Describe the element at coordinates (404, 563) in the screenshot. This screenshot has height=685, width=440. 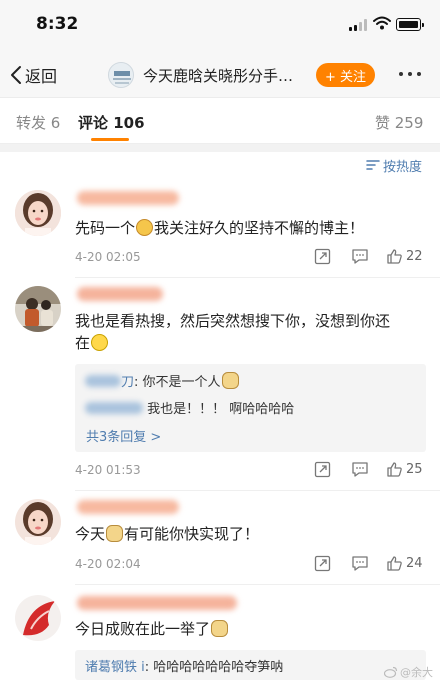
I see `like-button: 24` at that location.